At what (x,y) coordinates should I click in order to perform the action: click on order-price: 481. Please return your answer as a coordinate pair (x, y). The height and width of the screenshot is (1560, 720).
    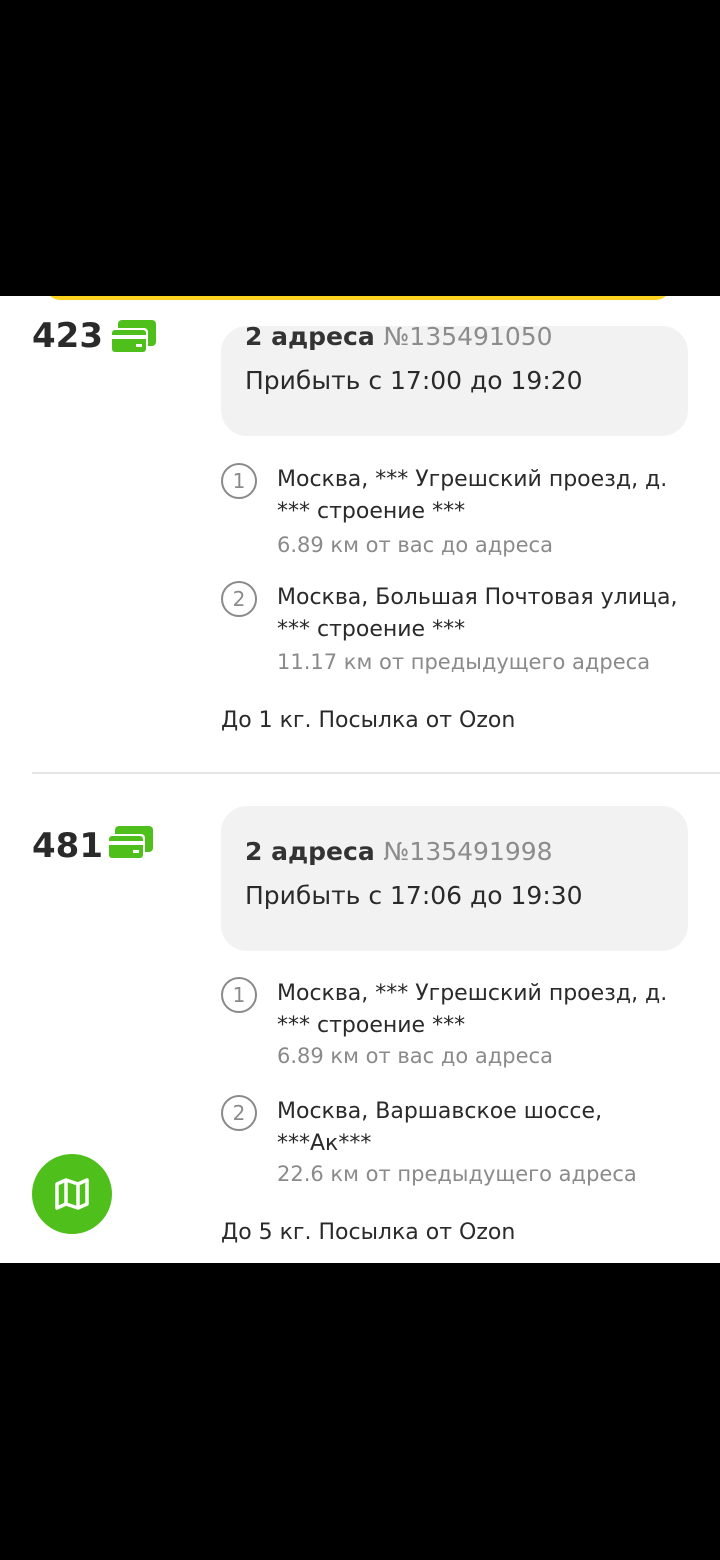
    Looking at the image, I should click on (67, 846).